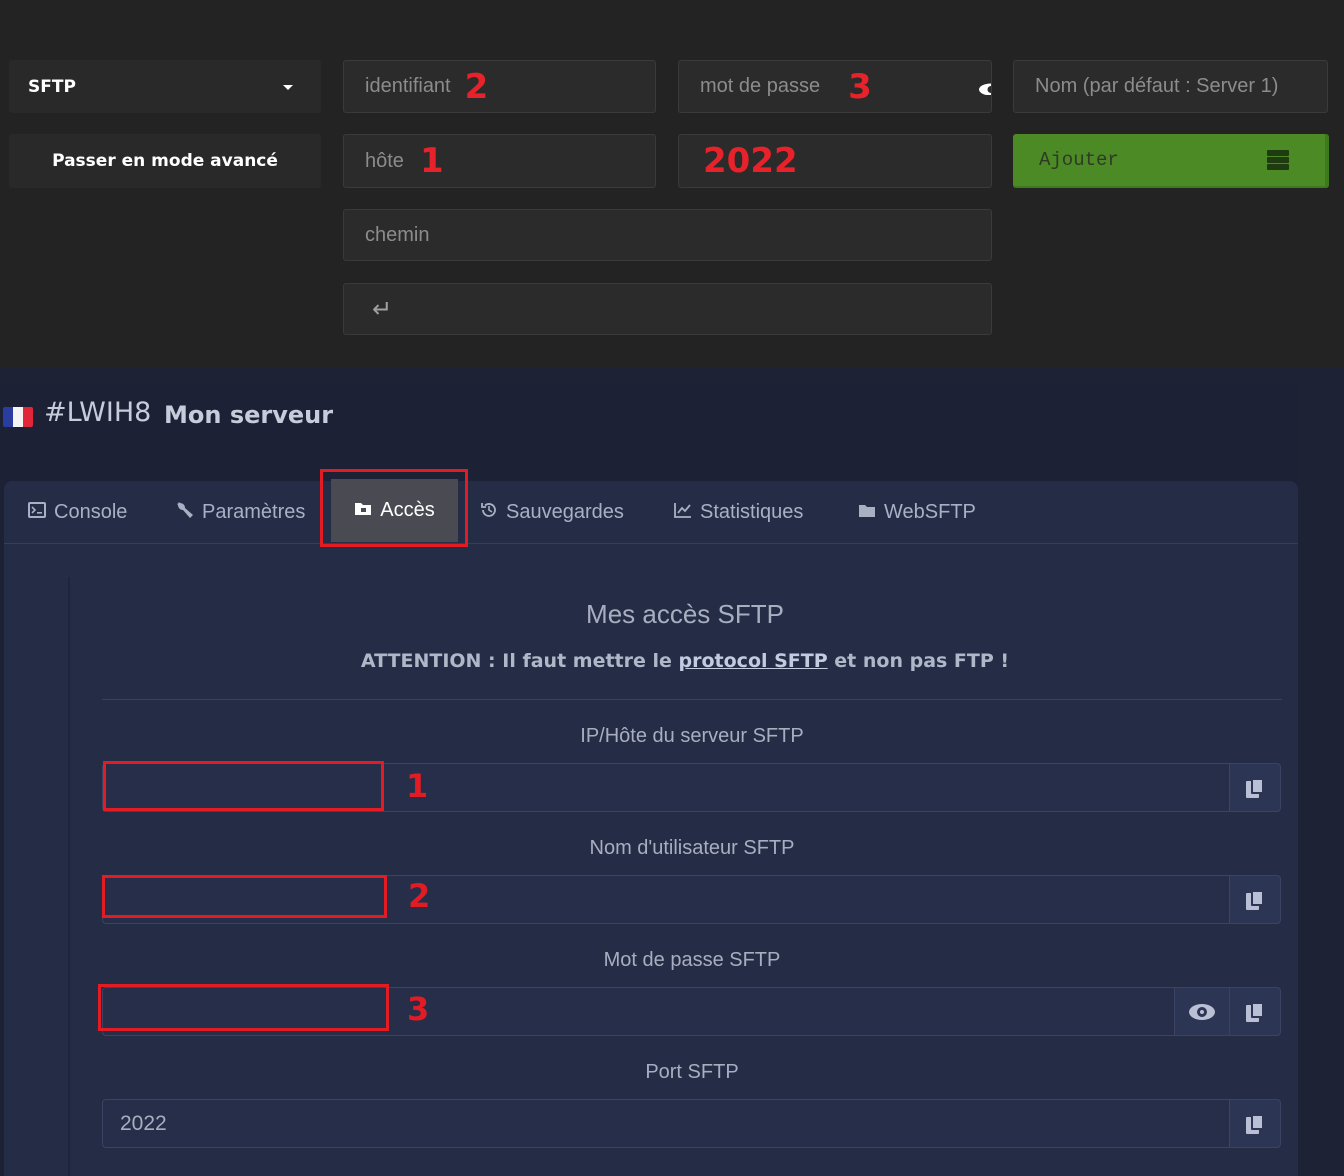 This screenshot has height=1176, width=1344. Describe the element at coordinates (52, 86) in the screenshot. I see `protocol-select-value: SFTP` at that location.